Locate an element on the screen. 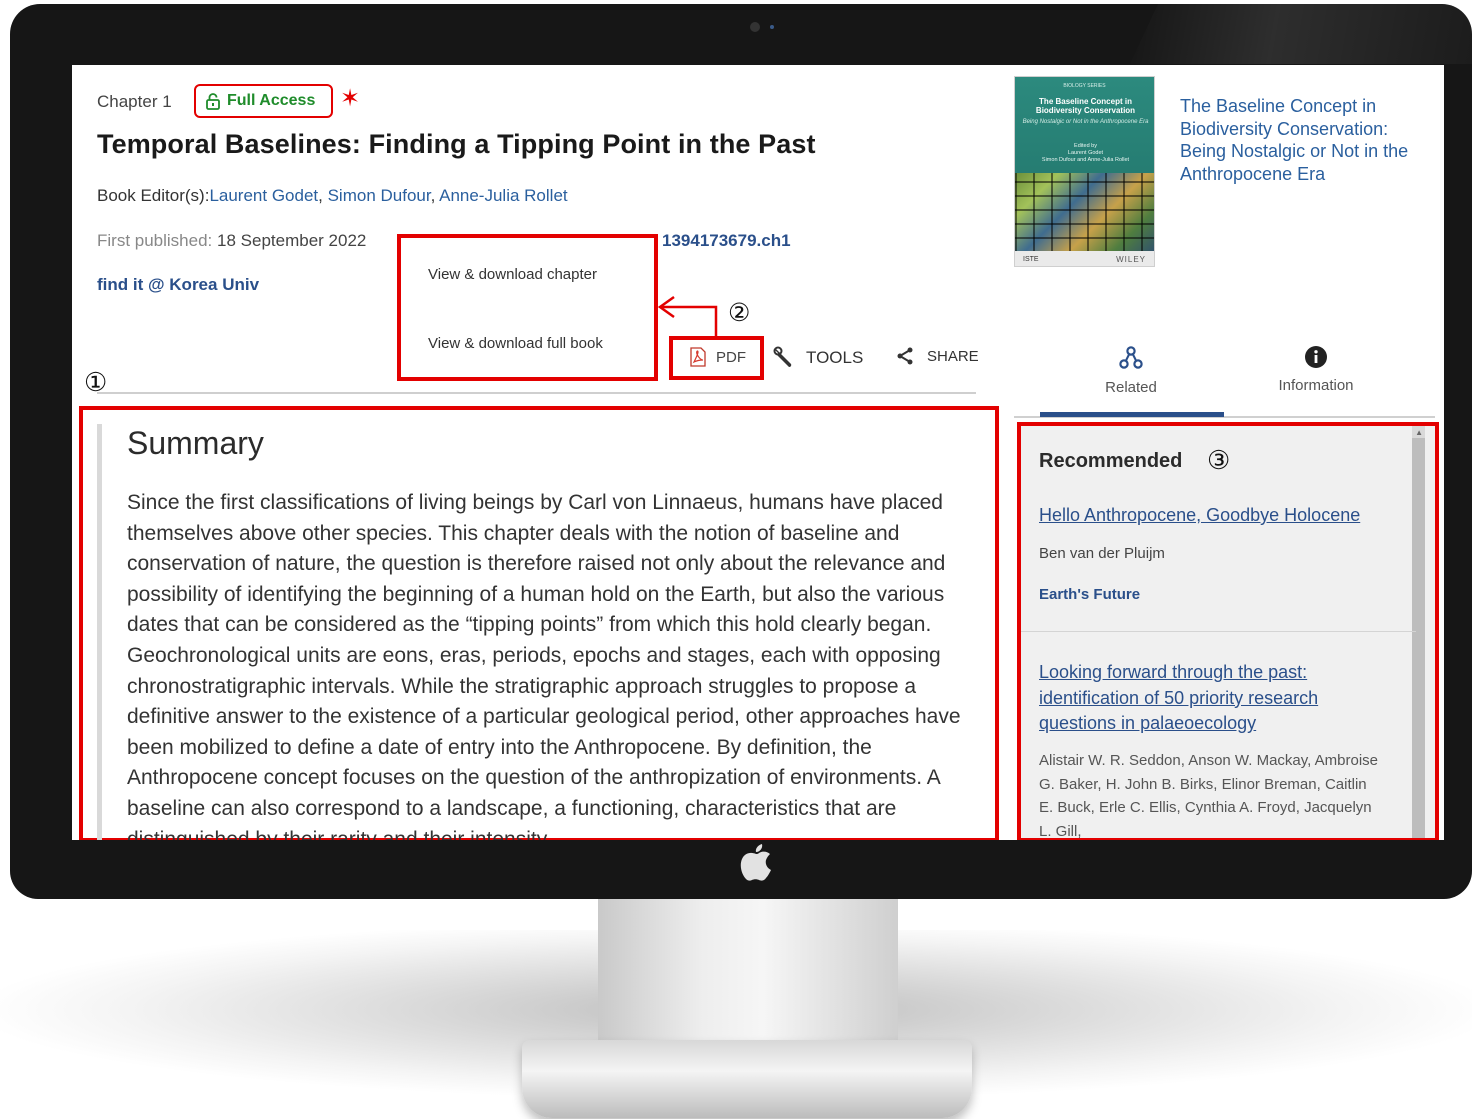  bezel-glare is located at coordinates (1301, 34).